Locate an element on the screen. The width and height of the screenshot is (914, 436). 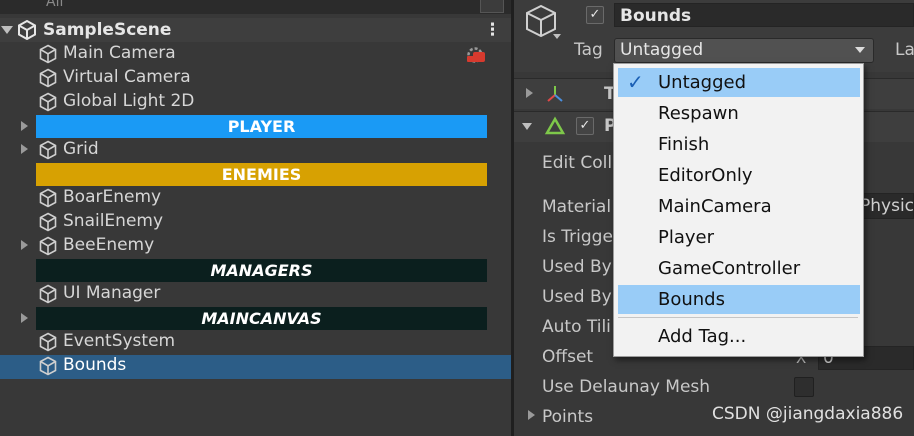
transform-expand-arrow-icon is located at coordinates (529, 93).